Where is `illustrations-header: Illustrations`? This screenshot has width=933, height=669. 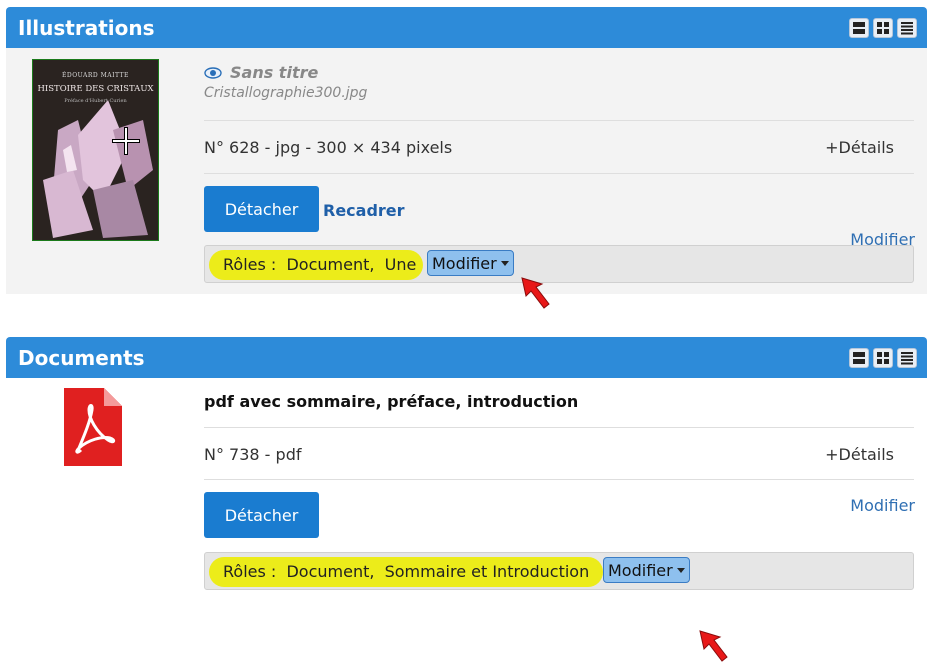 illustrations-header: Illustrations is located at coordinates (466, 27).